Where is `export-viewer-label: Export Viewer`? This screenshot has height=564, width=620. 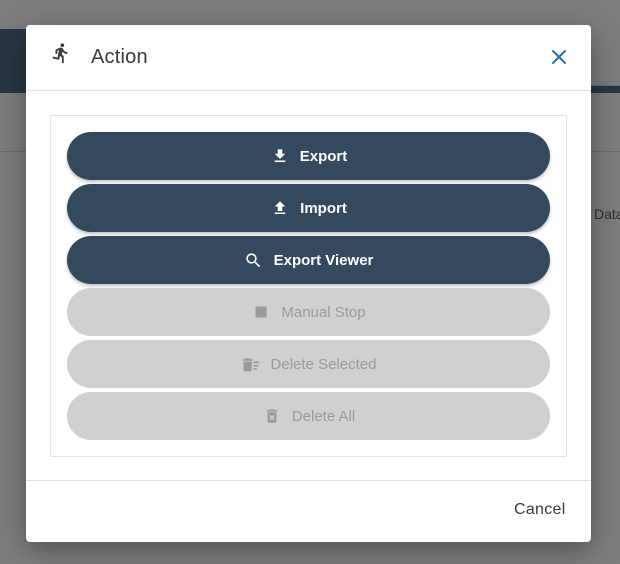 export-viewer-label: Export Viewer is located at coordinates (323, 260).